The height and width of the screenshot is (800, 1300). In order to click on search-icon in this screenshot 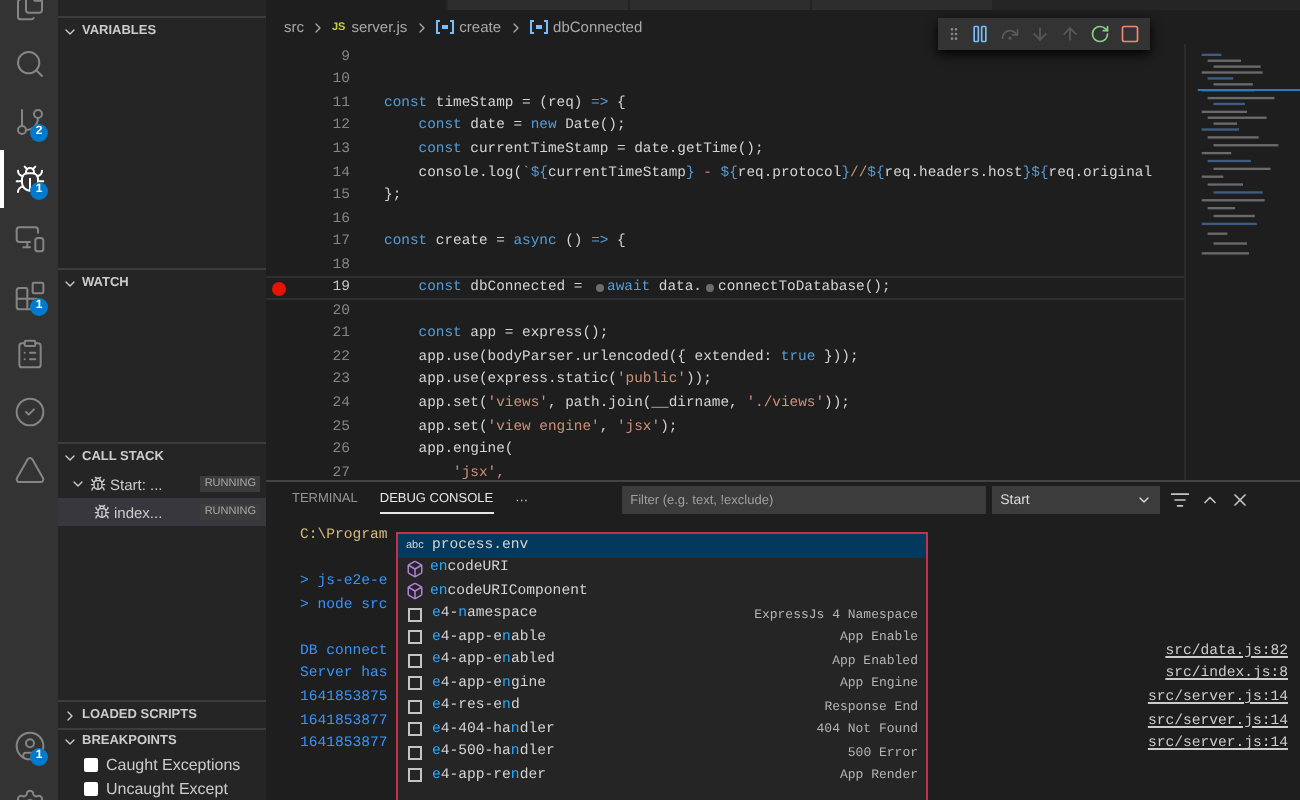, I will do `click(29, 63)`.